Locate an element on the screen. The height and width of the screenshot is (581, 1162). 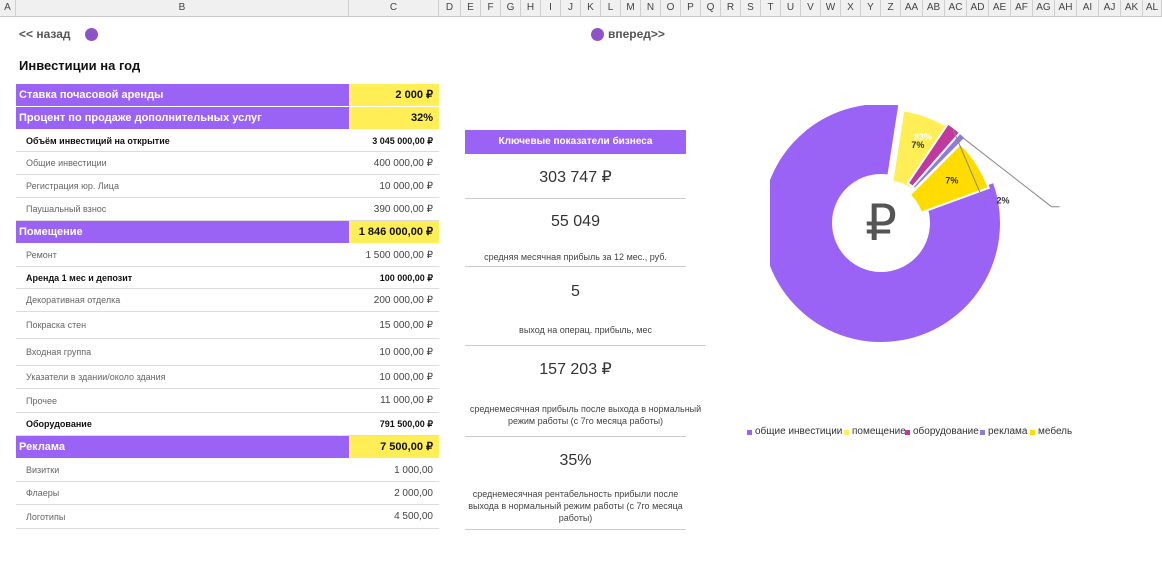
column-header-f: F is located at coordinates (491, 8).